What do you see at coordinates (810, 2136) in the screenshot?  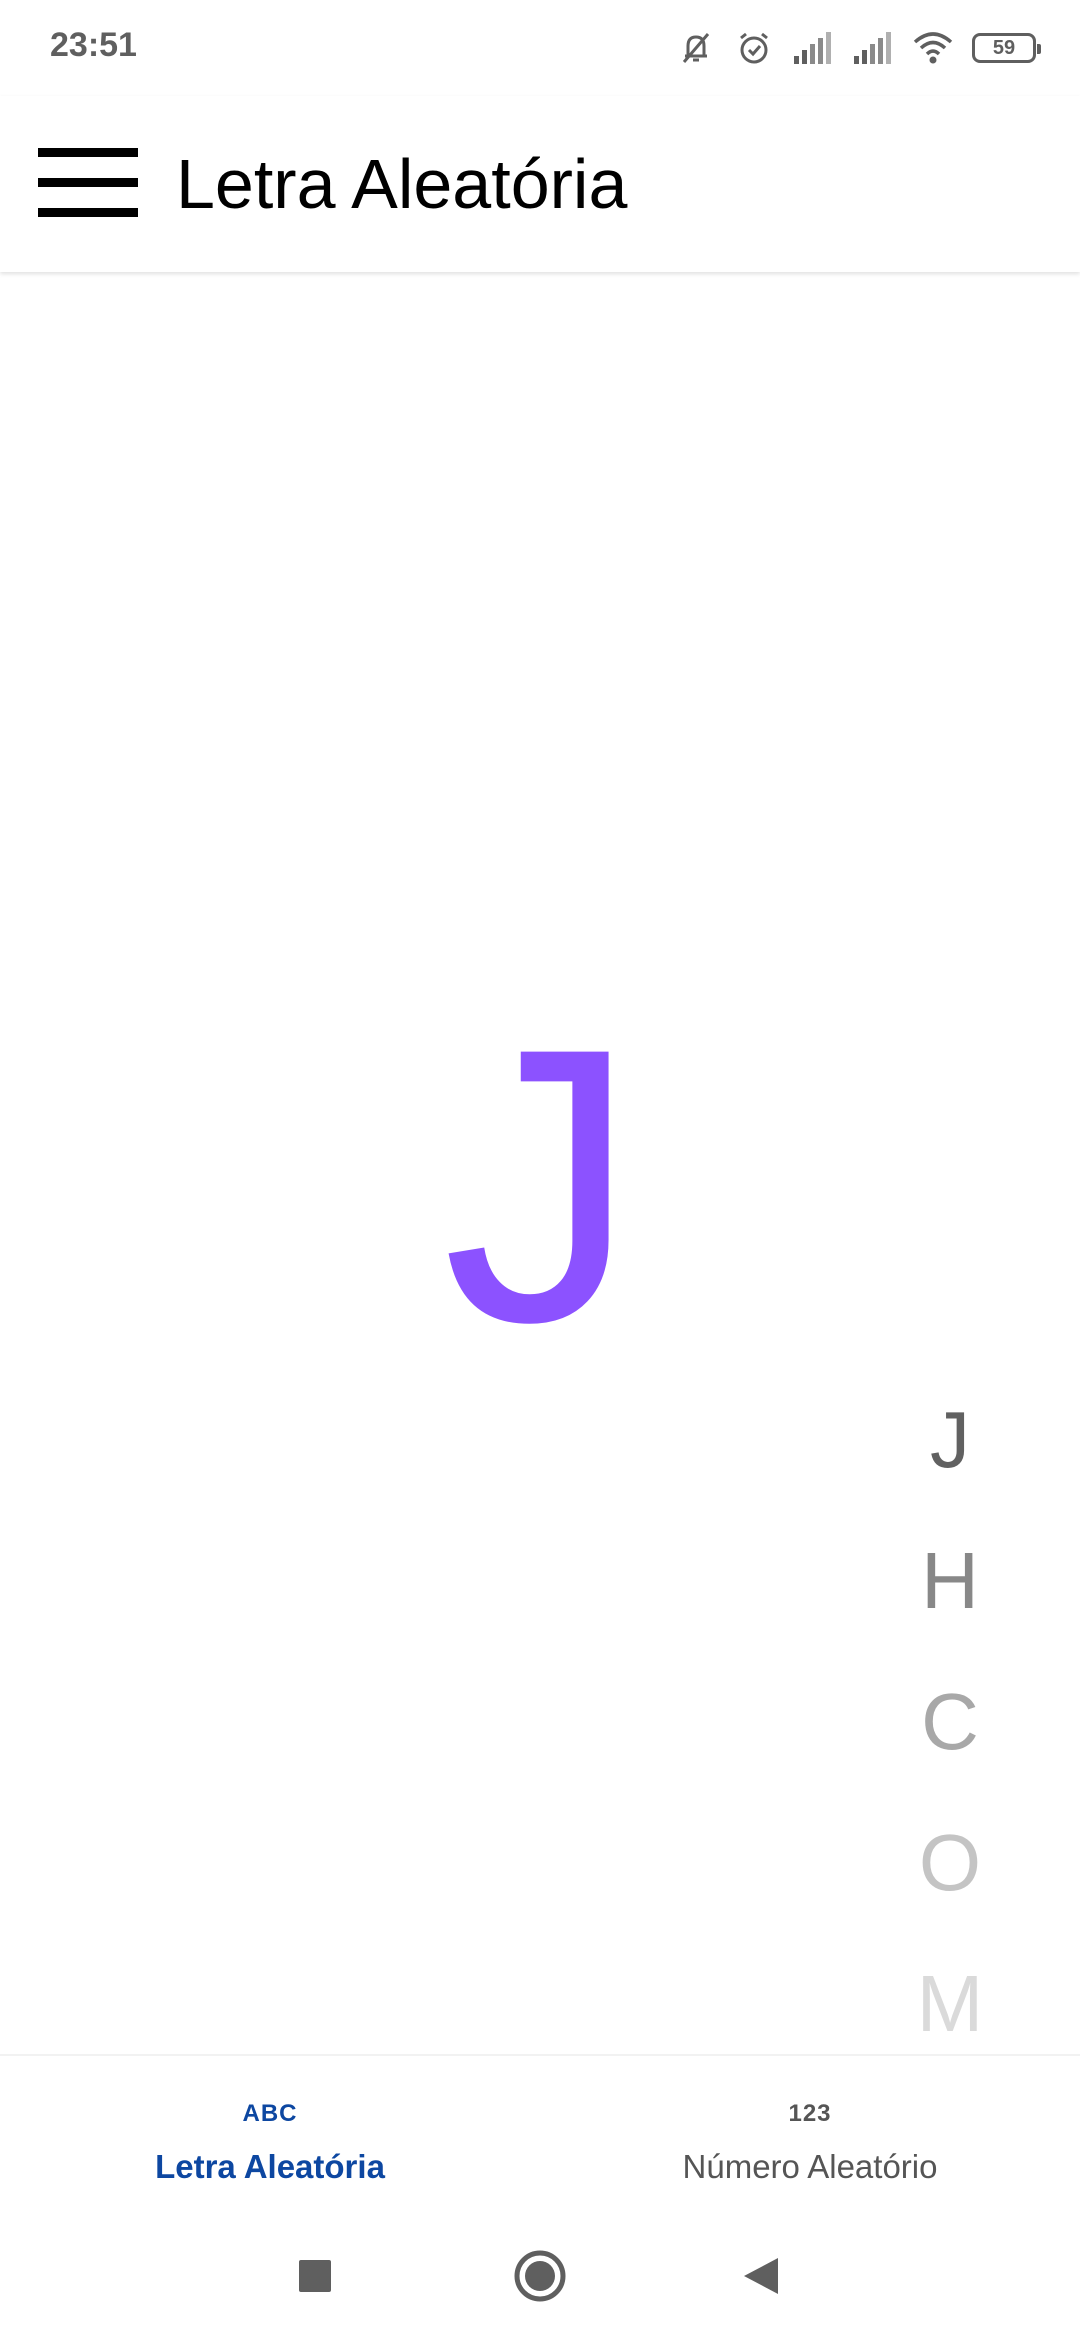 I see `tab-numero-aleatorio: 123 Número Aleatório` at bounding box center [810, 2136].